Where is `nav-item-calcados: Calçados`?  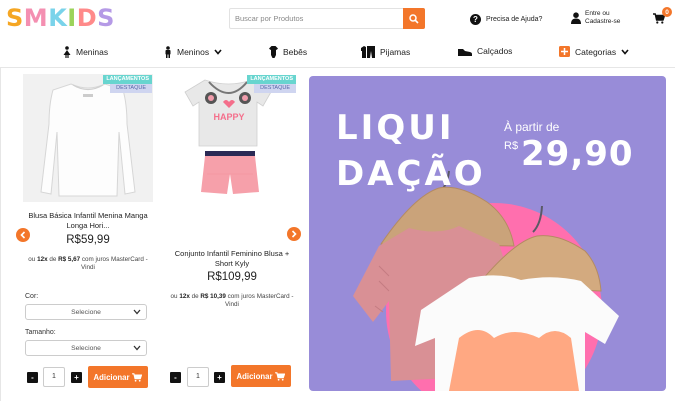
nav-item-calcados: Calçados is located at coordinates (485, 51).